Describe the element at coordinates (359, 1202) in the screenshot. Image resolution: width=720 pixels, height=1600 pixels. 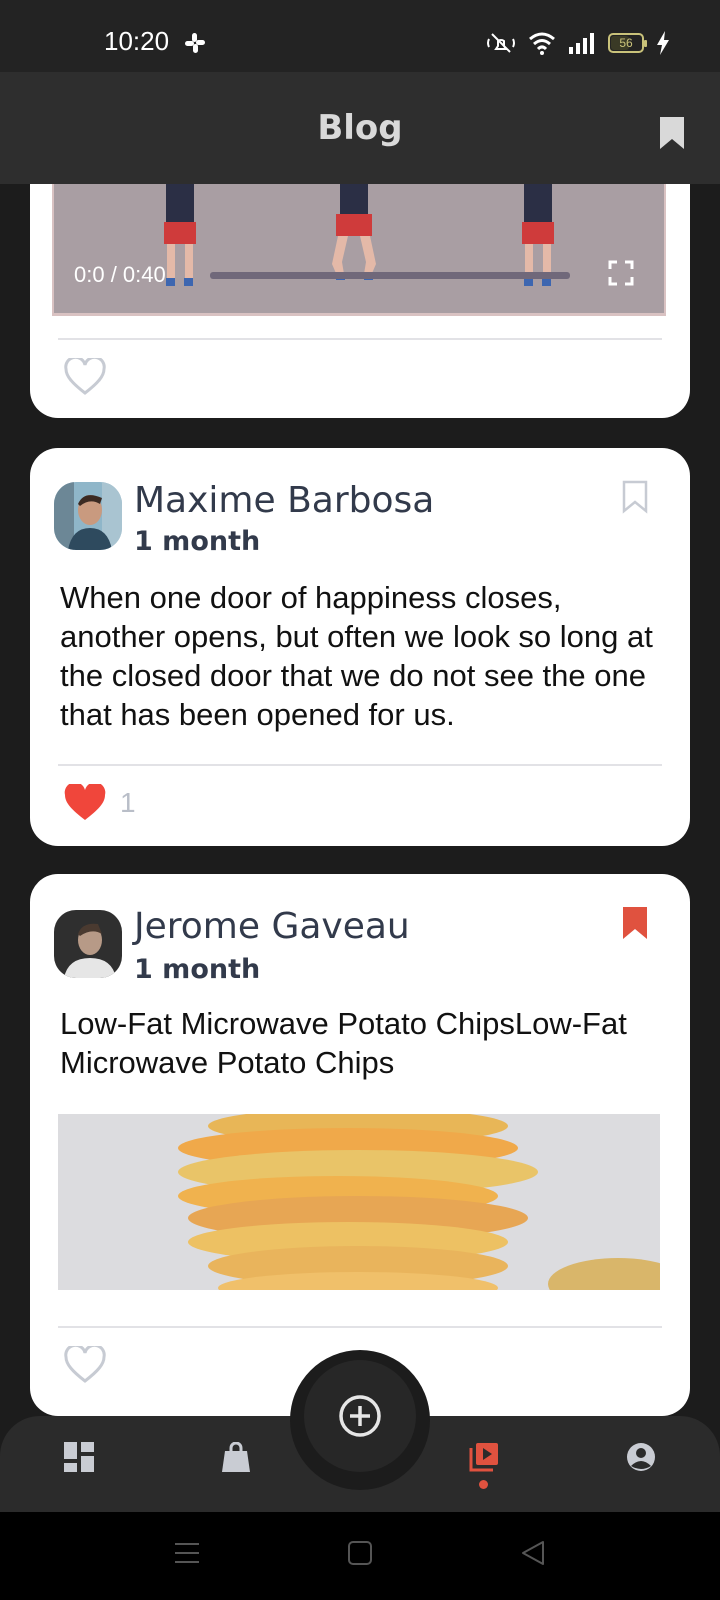
I see `post-image` at that location.